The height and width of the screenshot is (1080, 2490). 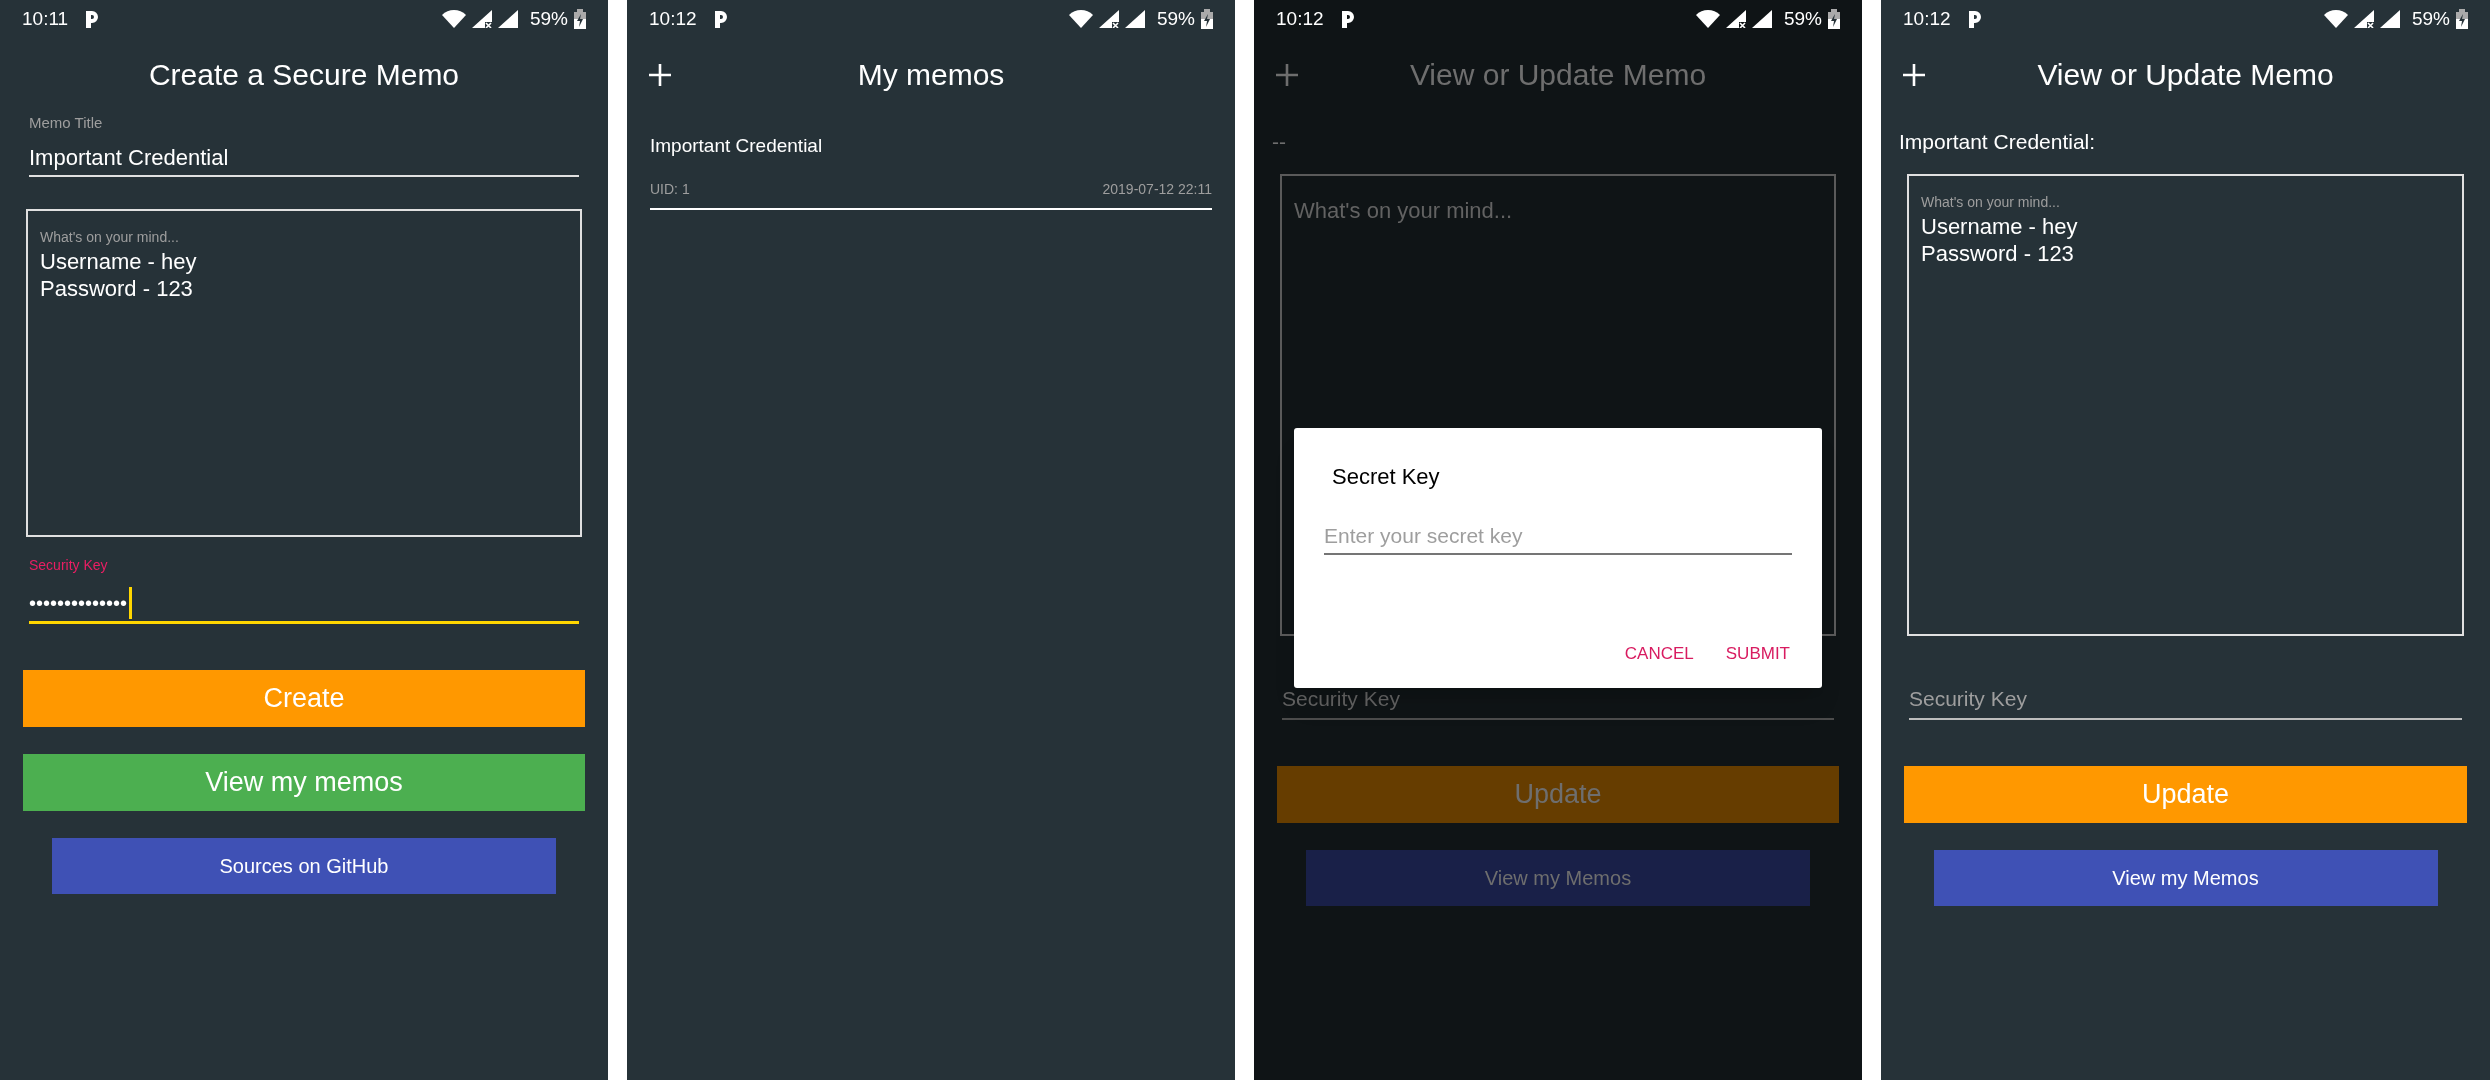 I want to click on status-time: 10:11, so click(x=45, y=18).